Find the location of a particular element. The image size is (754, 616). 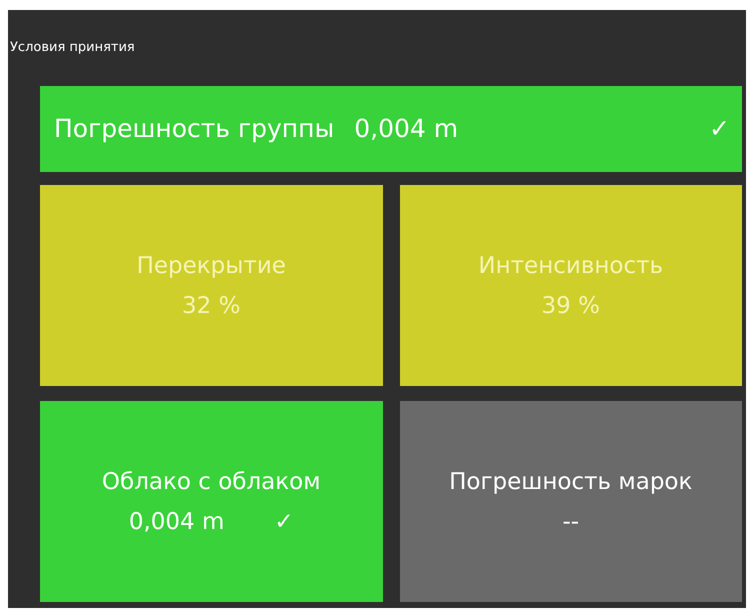

tile-label: Погрешность марок is located at coordinates (570, 482).